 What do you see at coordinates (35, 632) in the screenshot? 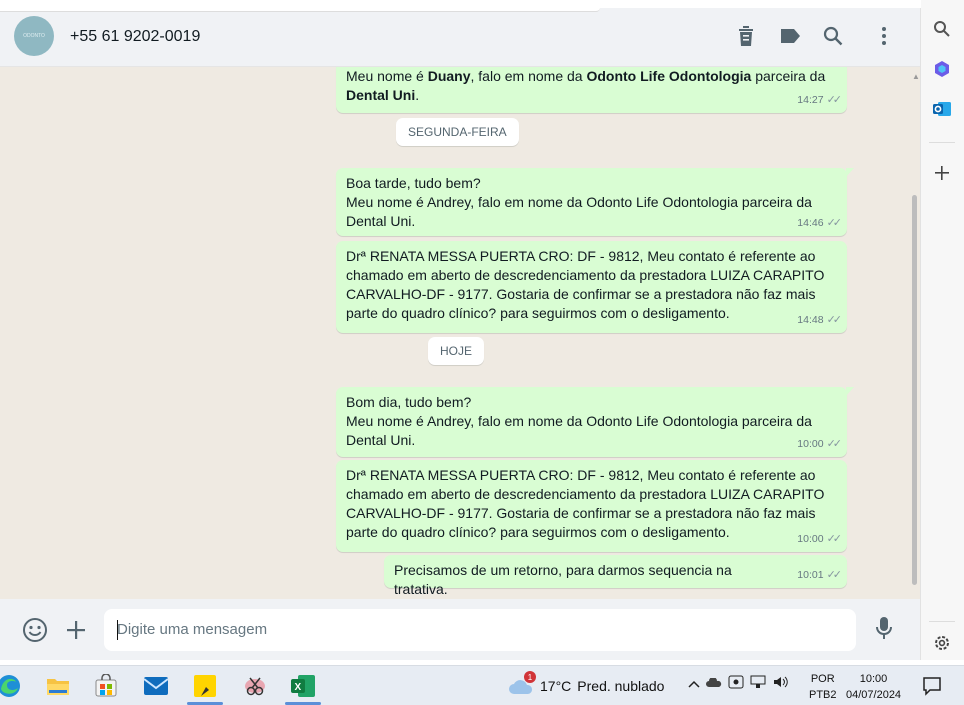
I see `emoji-icon` at bounding box center [35, 632].